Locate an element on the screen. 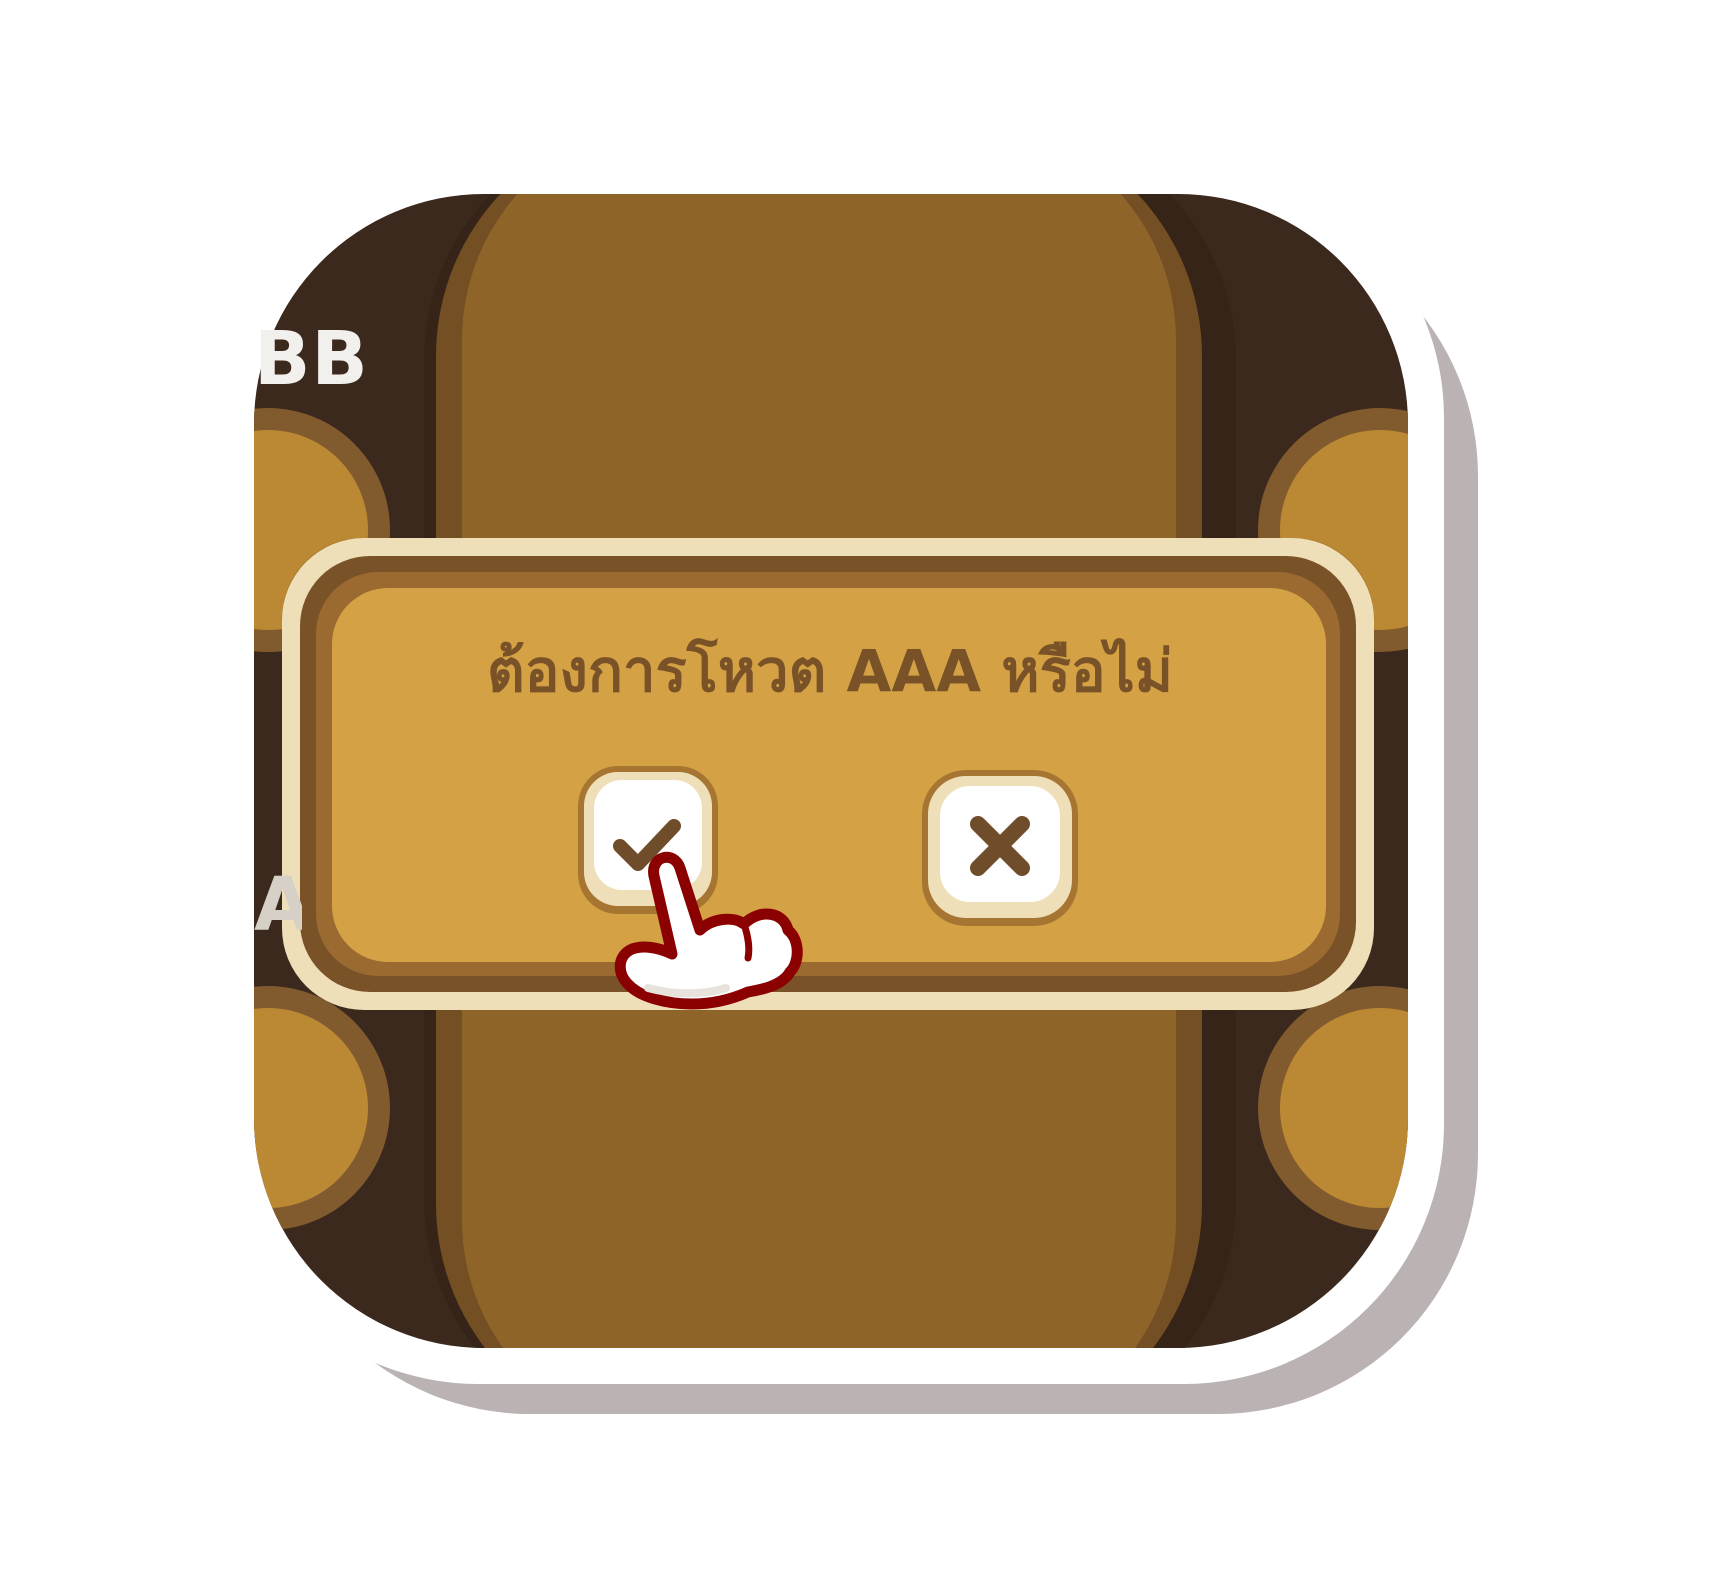  player-label-left-clip: A is located at coordinates (278, 918).